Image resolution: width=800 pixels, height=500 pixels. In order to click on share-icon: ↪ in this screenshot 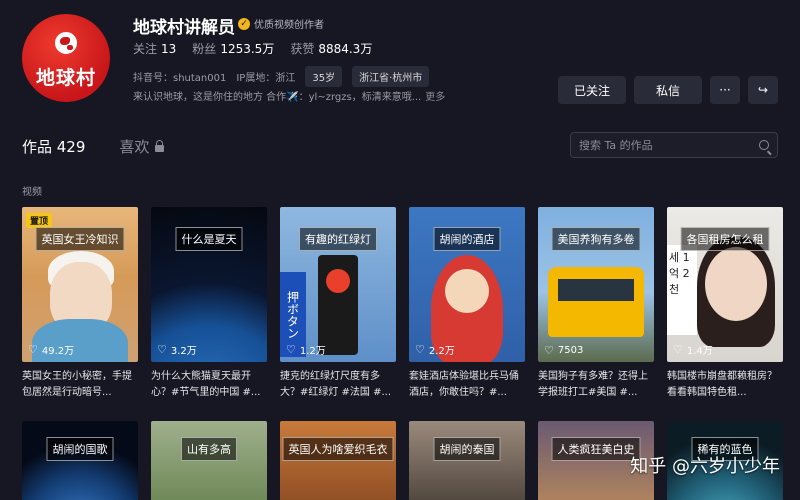, I will do `click(763, 90)`.